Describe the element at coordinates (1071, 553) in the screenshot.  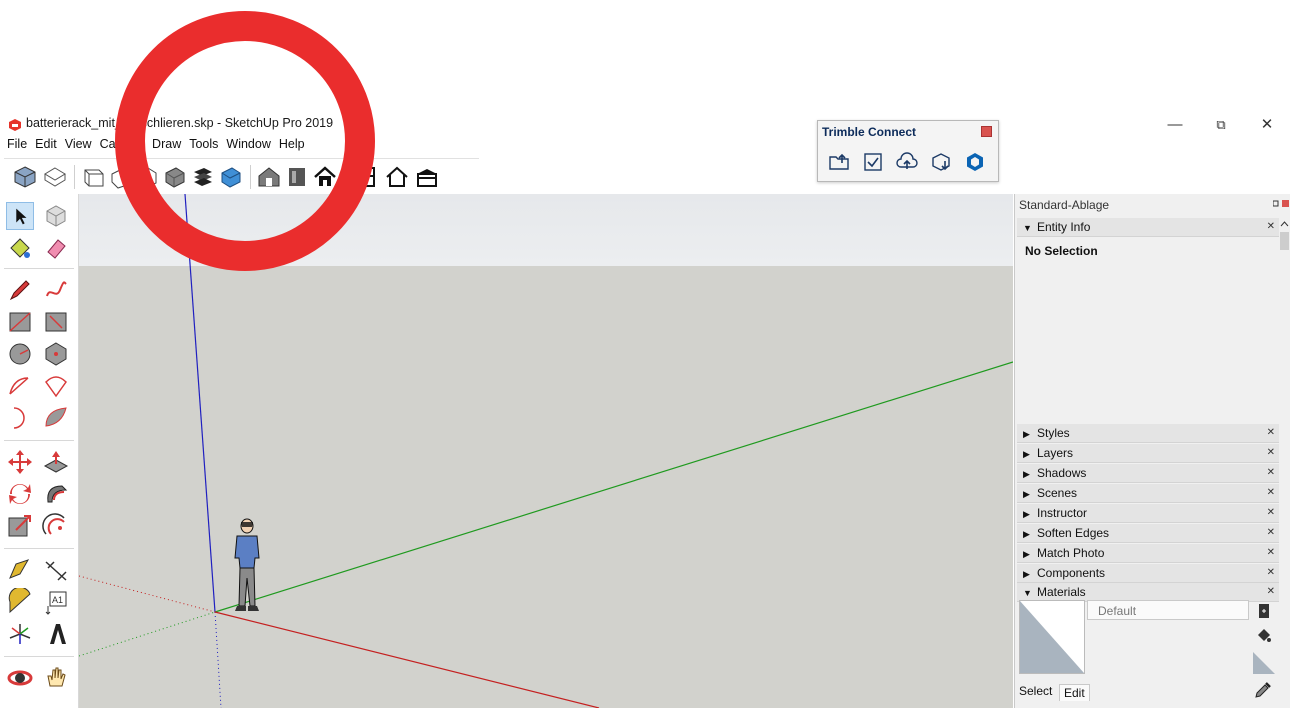
I see `panel-label: Match Photo` at that location.